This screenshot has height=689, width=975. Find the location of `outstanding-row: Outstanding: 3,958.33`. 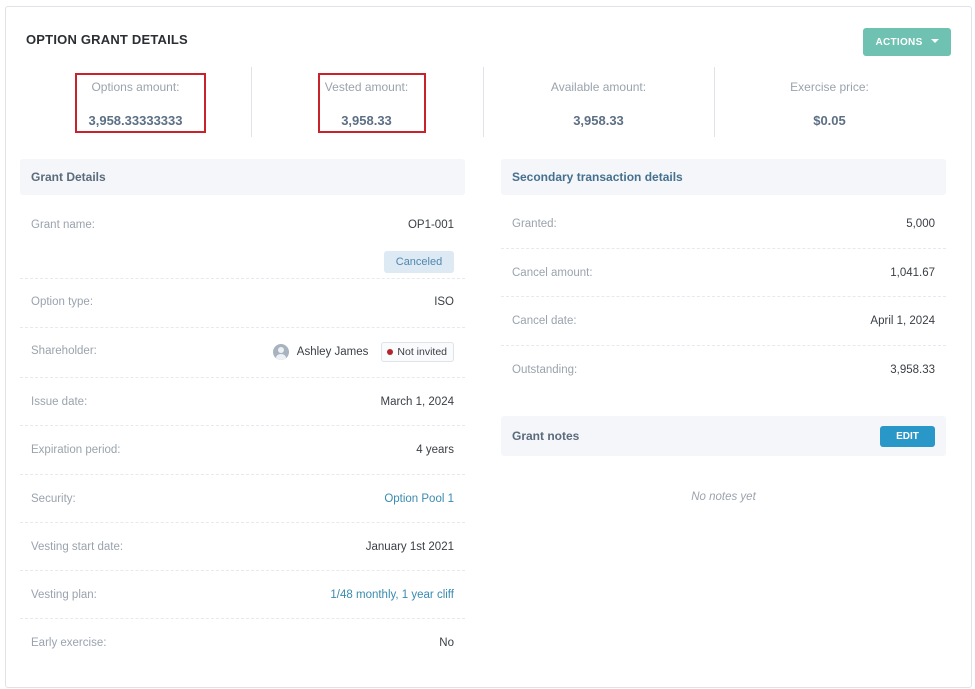

outstanding-row: Outstanding: 3,958.33 is located at coordinates (723, 370).